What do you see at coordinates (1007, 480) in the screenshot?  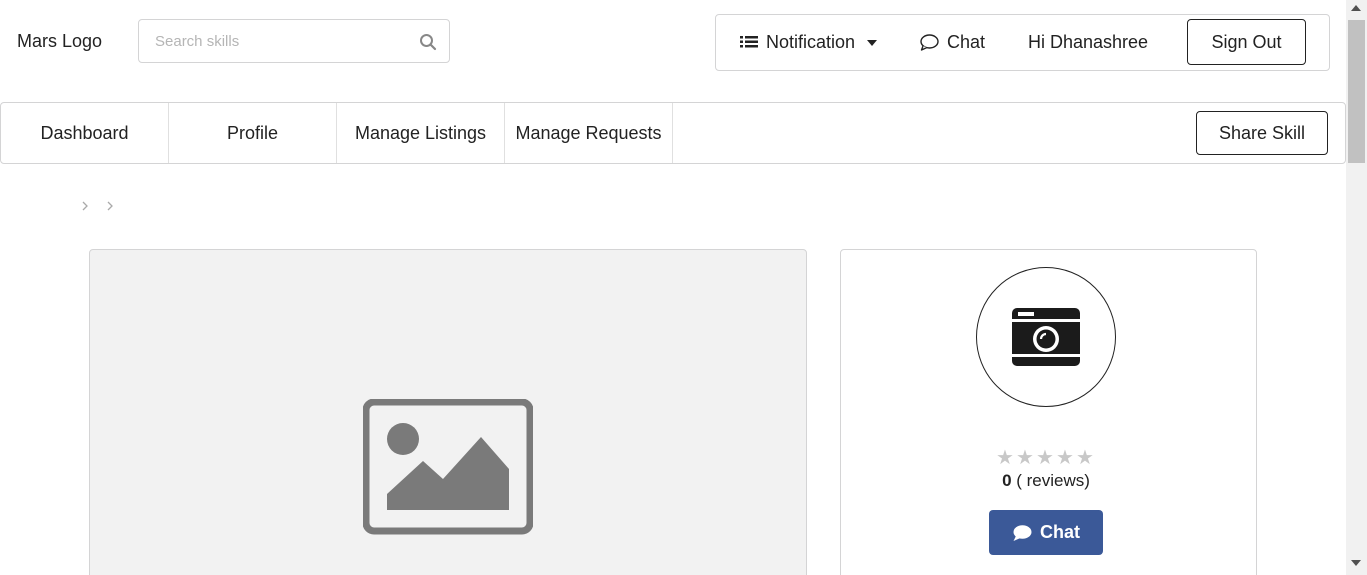 I see `review-count-value: 0` at bounding box center [1007, 480].